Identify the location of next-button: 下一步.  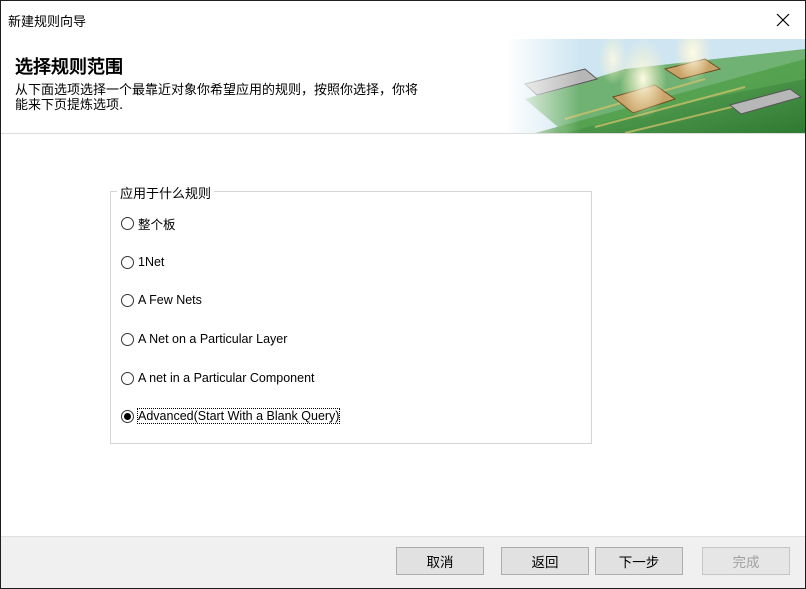
(639, 561).